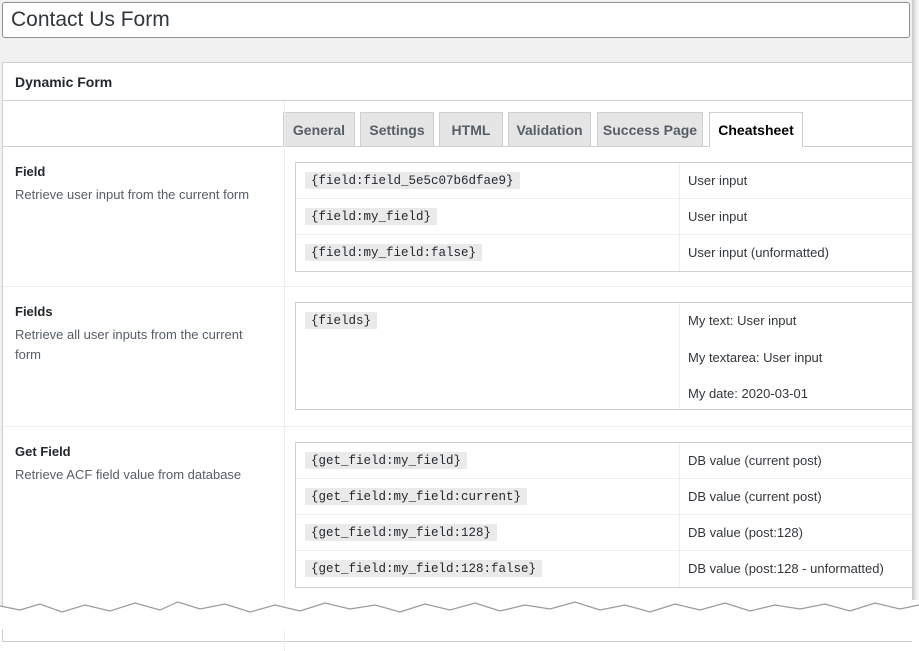  What do you see at coordinates (416, 496) in the screenshot?
I see `code-snippet: {get_field:my_field:current}` at bounding box center [416, 496].